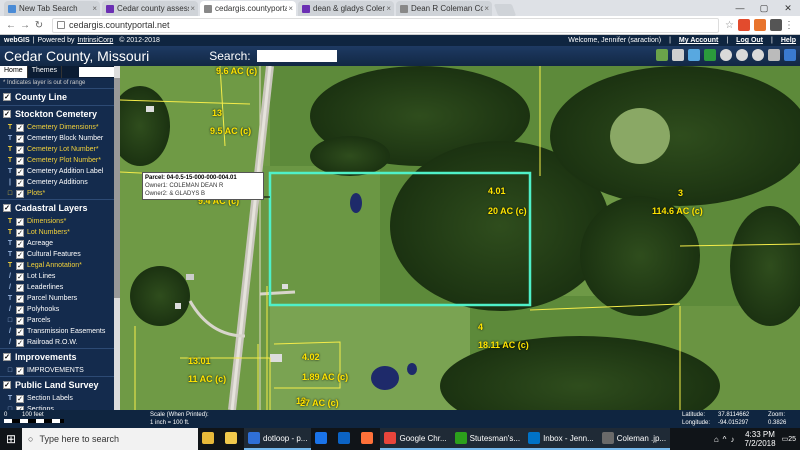  I want to click on layer-item: T ✓ Lot Numbers*, so click(60, 232).